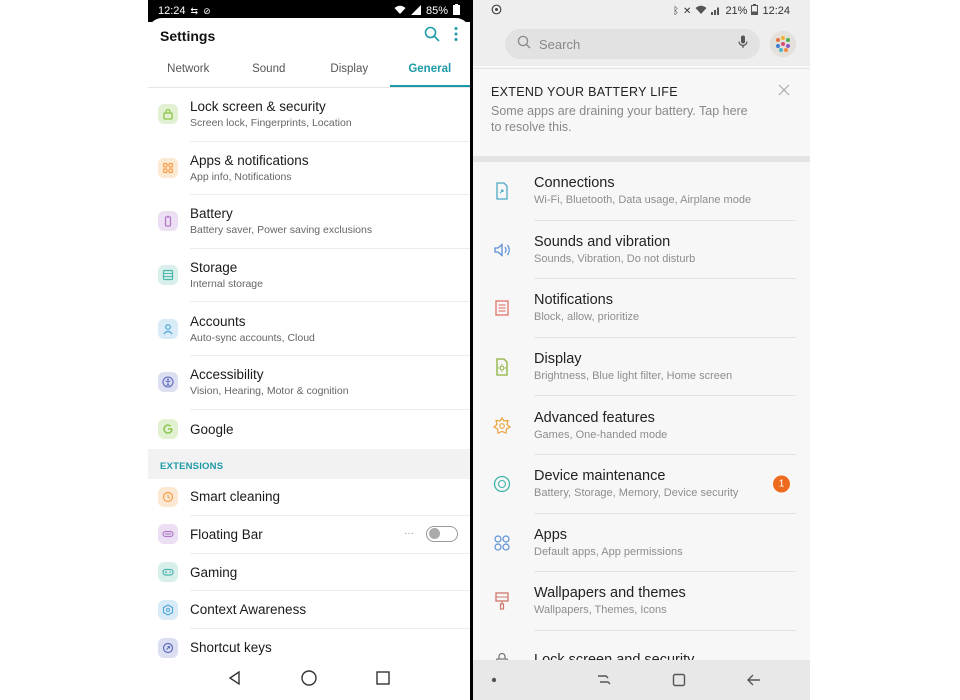  I want to click on item-title: Floating Bar, so click(226, 534).